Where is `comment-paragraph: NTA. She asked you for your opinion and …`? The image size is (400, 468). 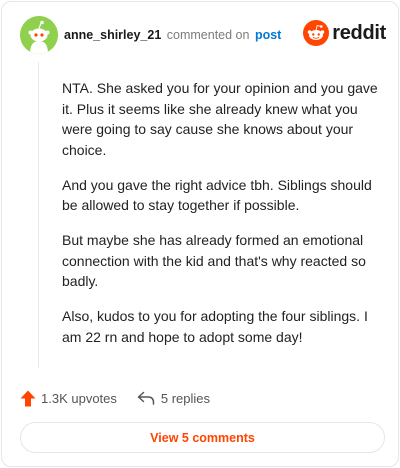 comment-paragraph: NTA. She asked you for your opinion and … is located at coordinates (220, 119).